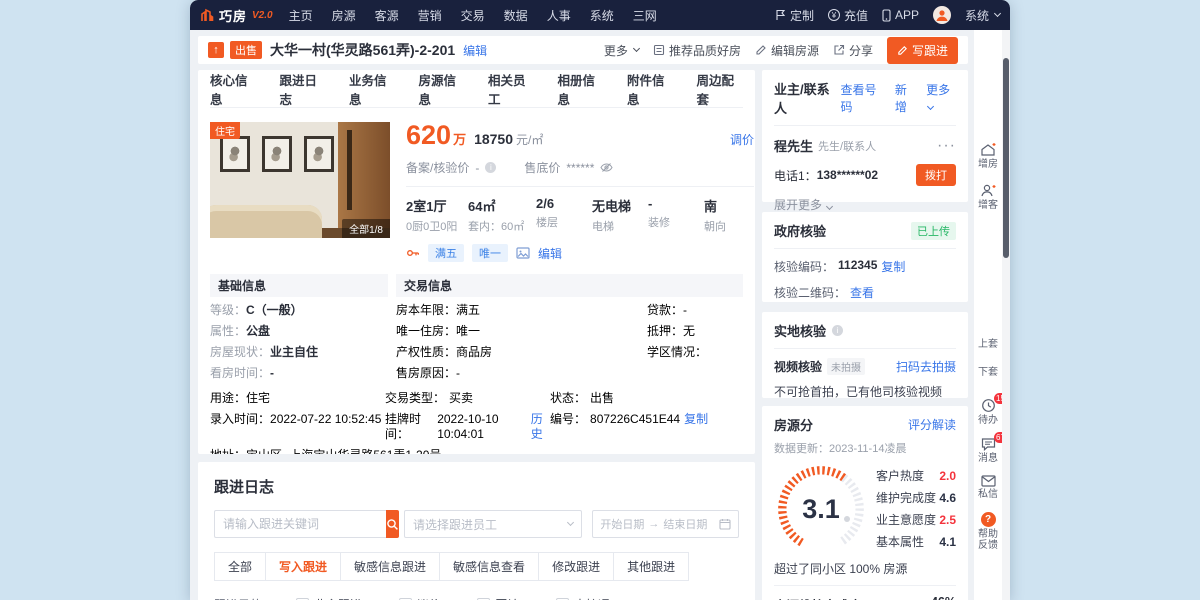  Describe the element at coordinates (794, 15) in the screenshot. I see `customize-button: 定制` at that location.